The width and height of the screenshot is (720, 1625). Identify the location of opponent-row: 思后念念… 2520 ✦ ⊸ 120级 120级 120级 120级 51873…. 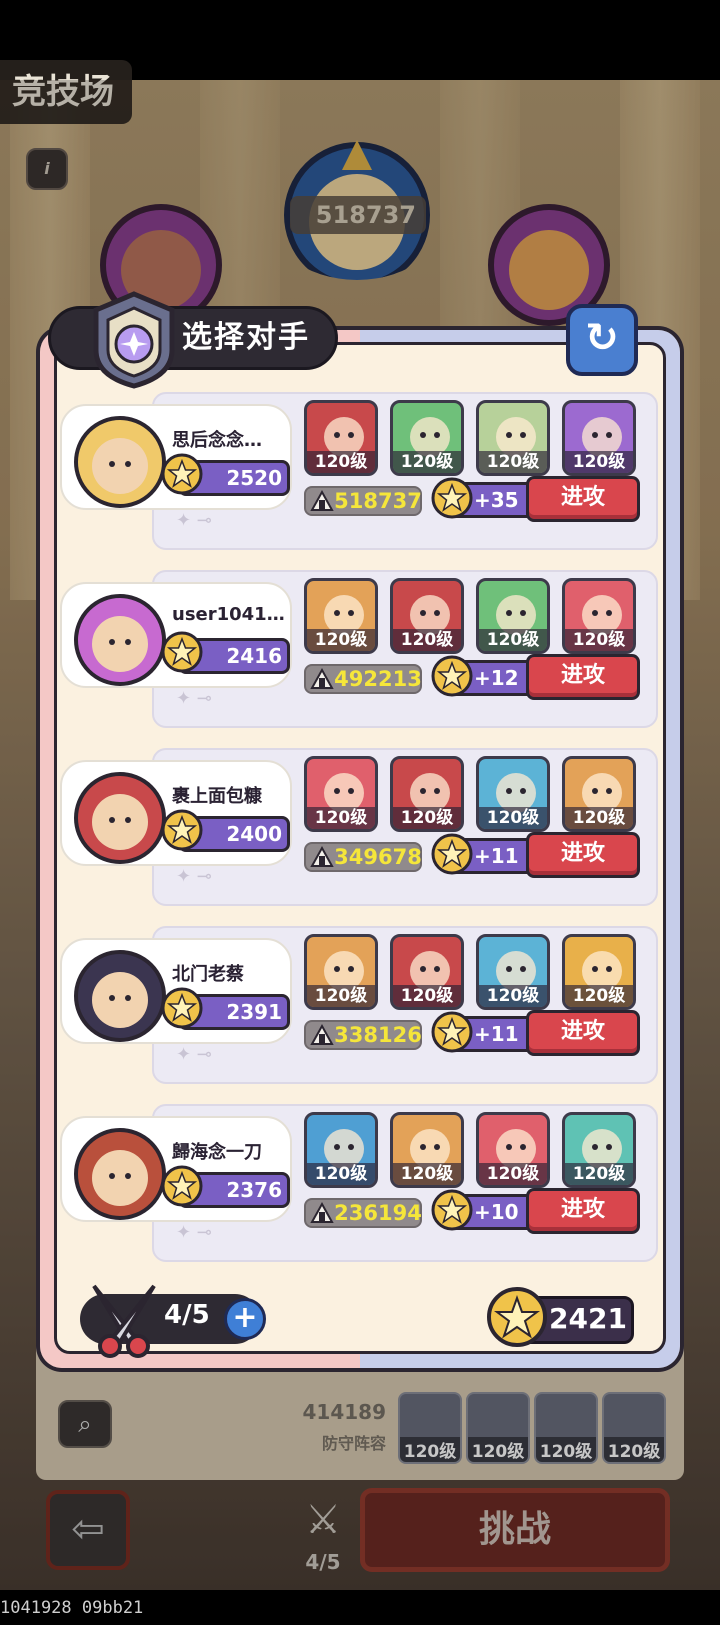
(360, 471).